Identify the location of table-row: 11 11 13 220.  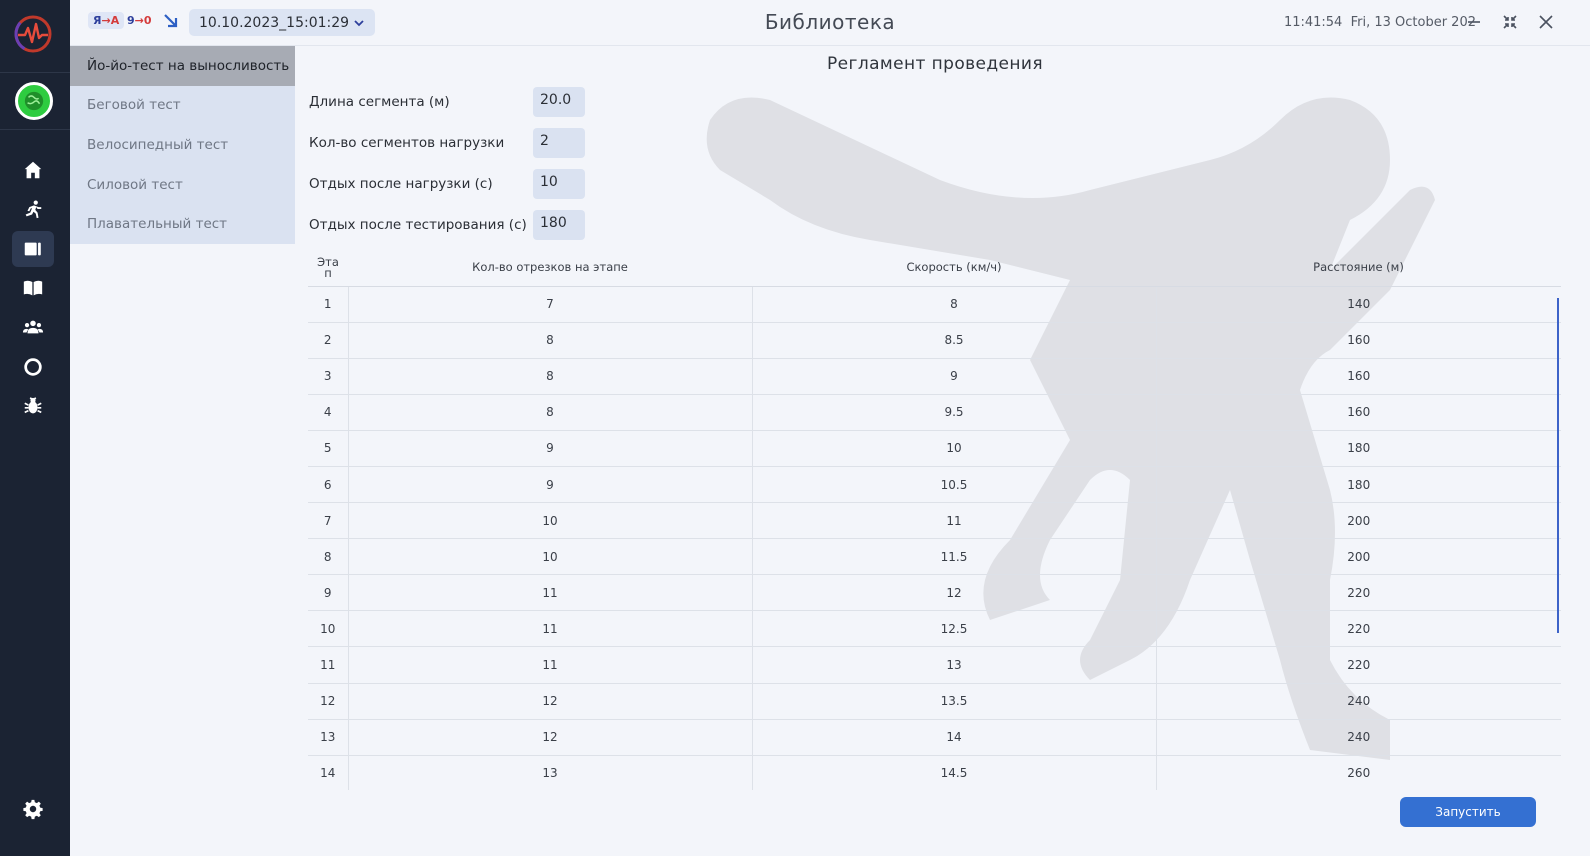
(934, 665).